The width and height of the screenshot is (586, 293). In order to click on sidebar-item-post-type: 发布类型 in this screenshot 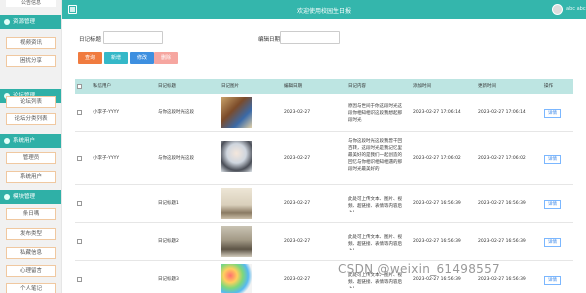, I will do `click(31, 234)`.